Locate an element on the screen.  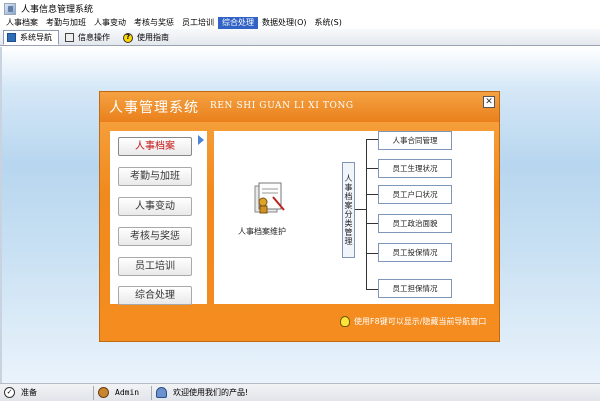
welcome-icon is located at coordinates (161, 392).